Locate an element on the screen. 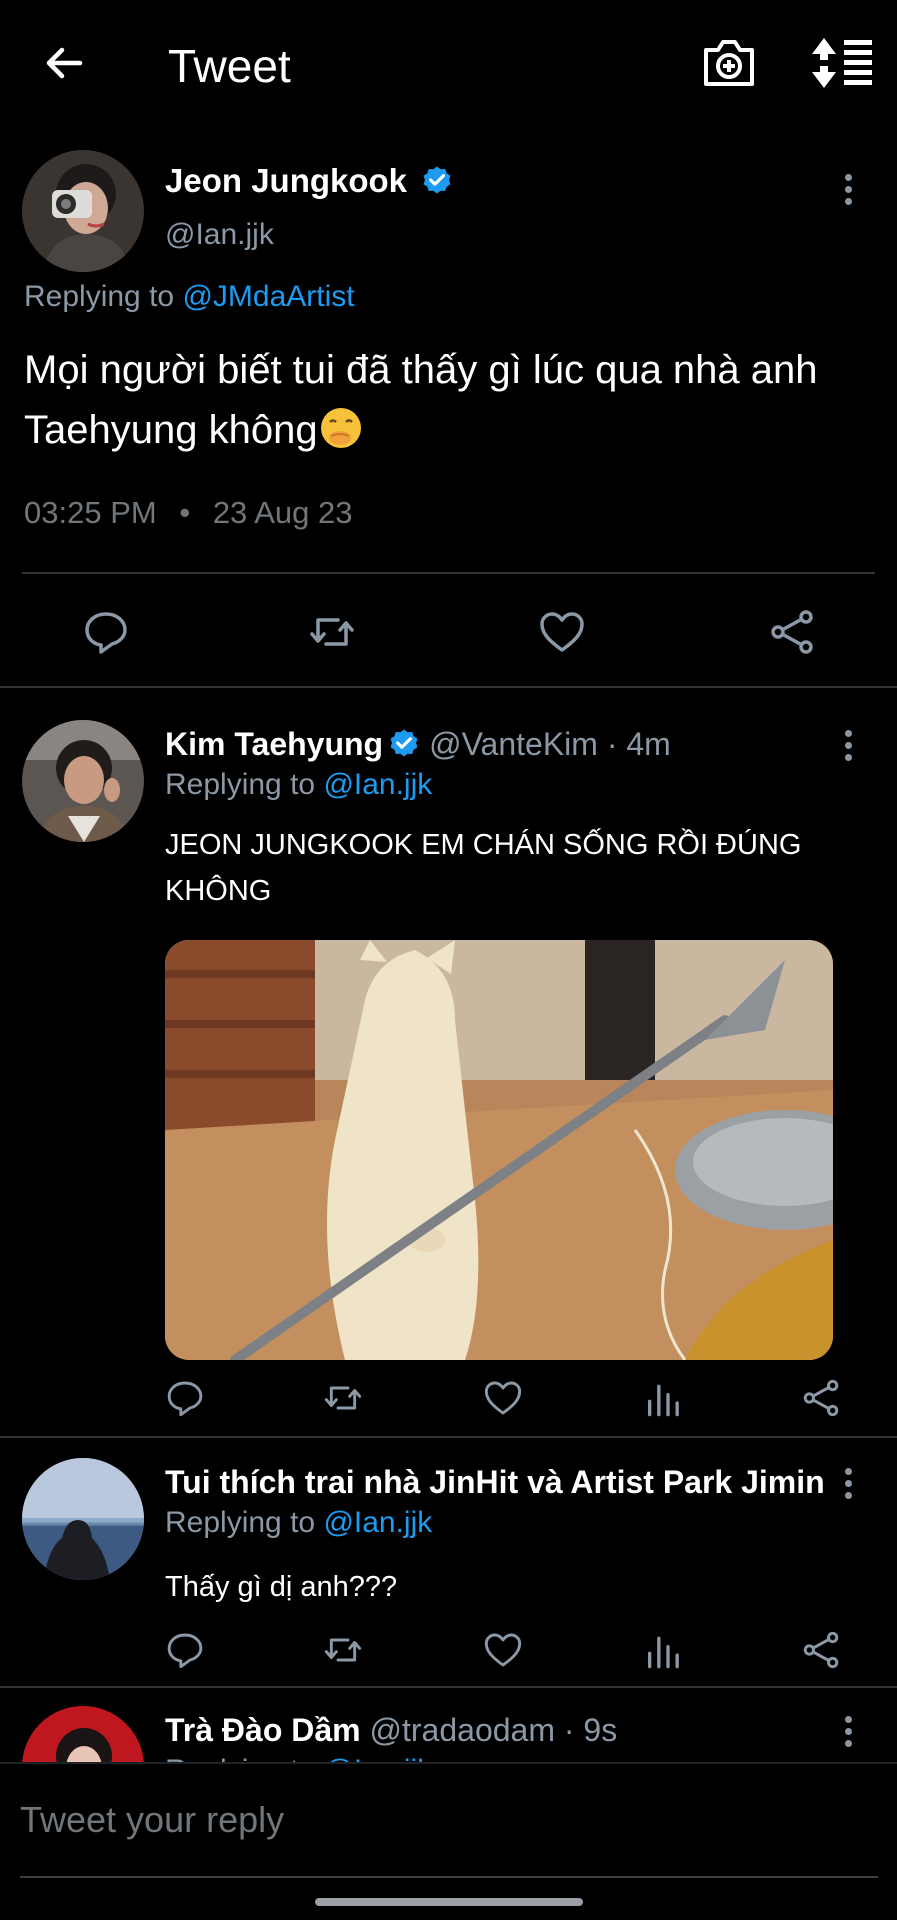 The height and width of the screenshot is (1920, 897). author-name-text: Jeon Jungkook is located at coordinates (286, 180).